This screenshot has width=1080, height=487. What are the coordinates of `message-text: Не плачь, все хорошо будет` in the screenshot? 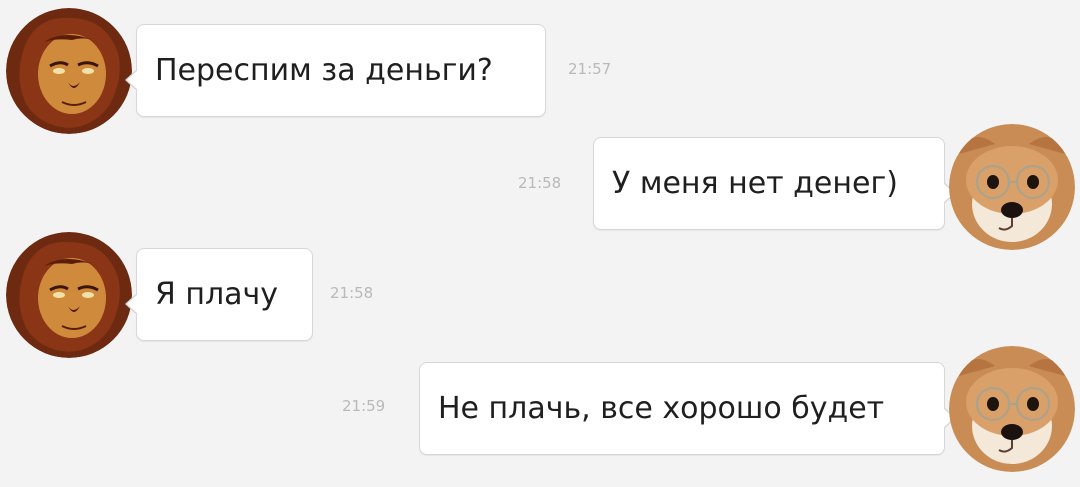 It's located at (661, 408).